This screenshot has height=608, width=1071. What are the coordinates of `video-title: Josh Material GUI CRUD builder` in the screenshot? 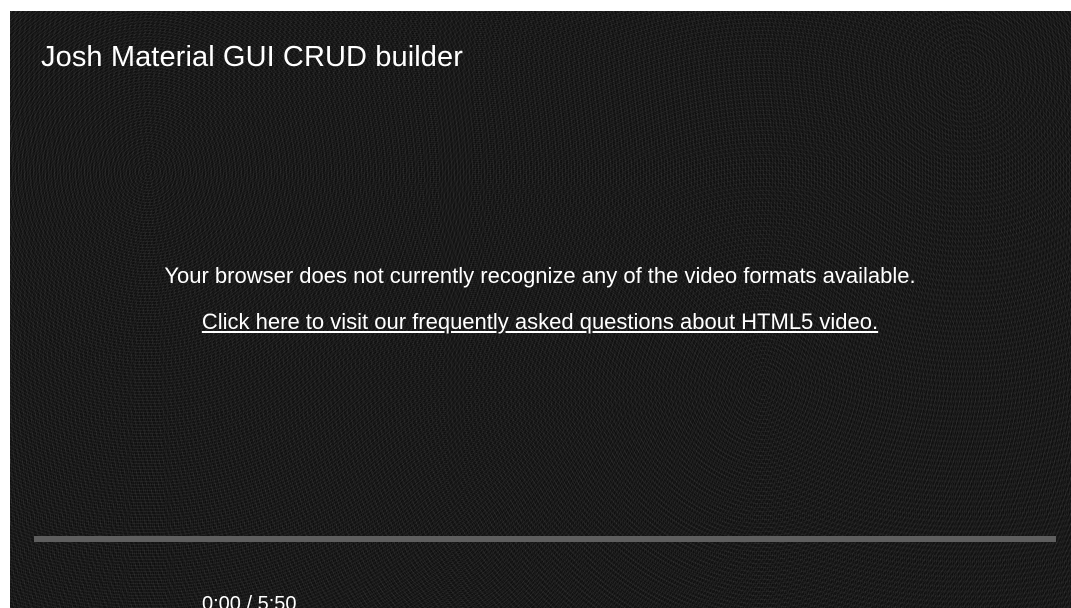 It's located at (252, 57).